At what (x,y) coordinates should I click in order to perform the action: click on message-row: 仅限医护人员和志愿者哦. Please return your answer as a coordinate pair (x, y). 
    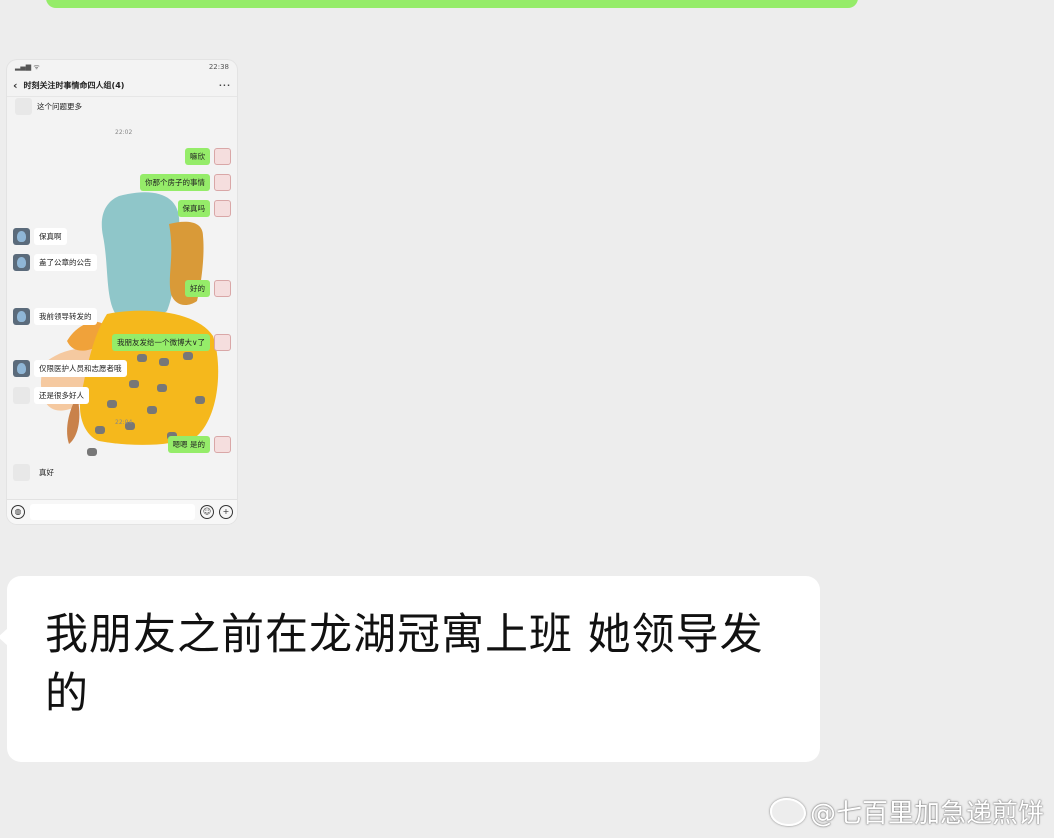
    Looking at the image, I should click on (70, 368).